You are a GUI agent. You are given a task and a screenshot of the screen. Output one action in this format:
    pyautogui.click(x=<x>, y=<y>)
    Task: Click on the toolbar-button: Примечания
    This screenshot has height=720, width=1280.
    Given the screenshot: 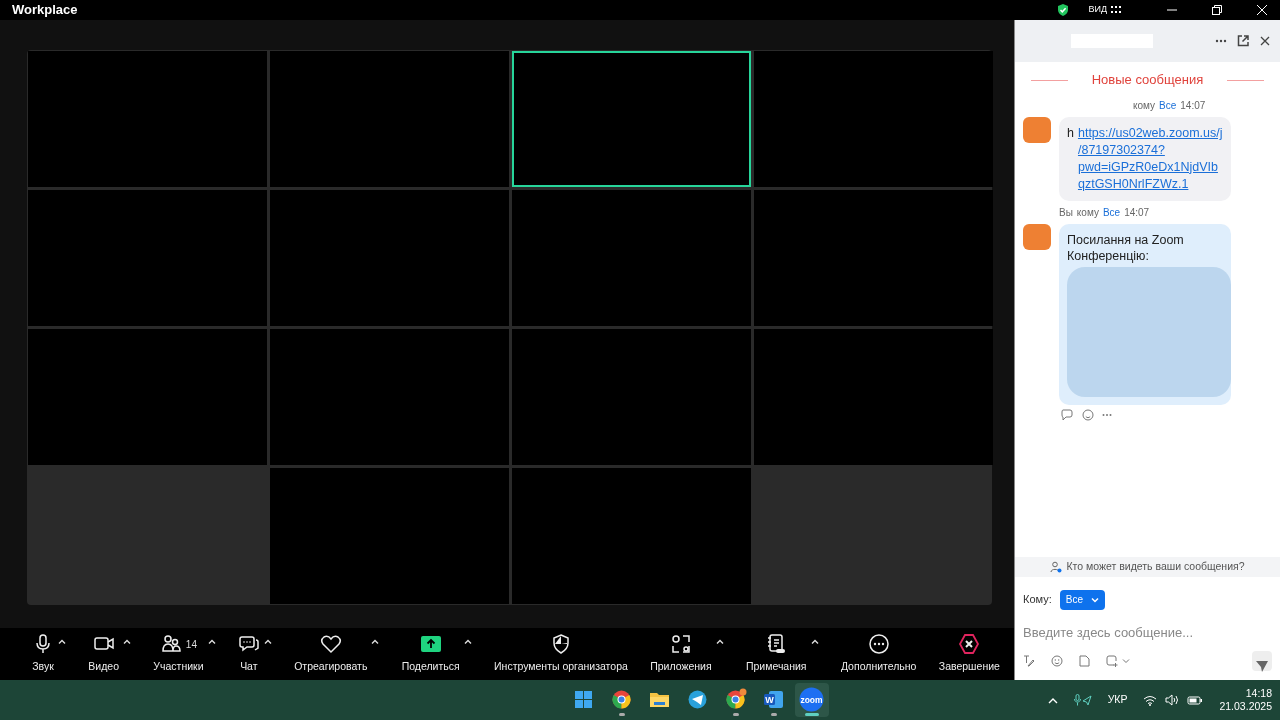 What is the action you would take?
    pyautogui.click(x=776, y=654)
    